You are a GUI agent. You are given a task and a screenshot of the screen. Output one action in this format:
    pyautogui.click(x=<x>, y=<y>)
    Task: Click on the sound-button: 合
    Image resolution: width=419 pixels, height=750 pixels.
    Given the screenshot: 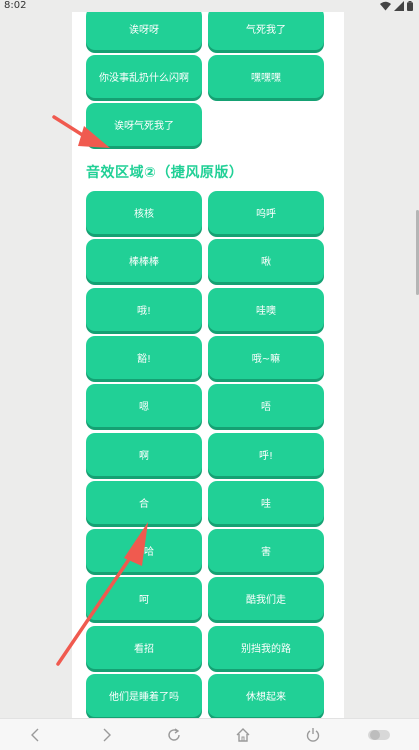 What is the action you would take?
    pyautogui.click(x=144, y=502)
    